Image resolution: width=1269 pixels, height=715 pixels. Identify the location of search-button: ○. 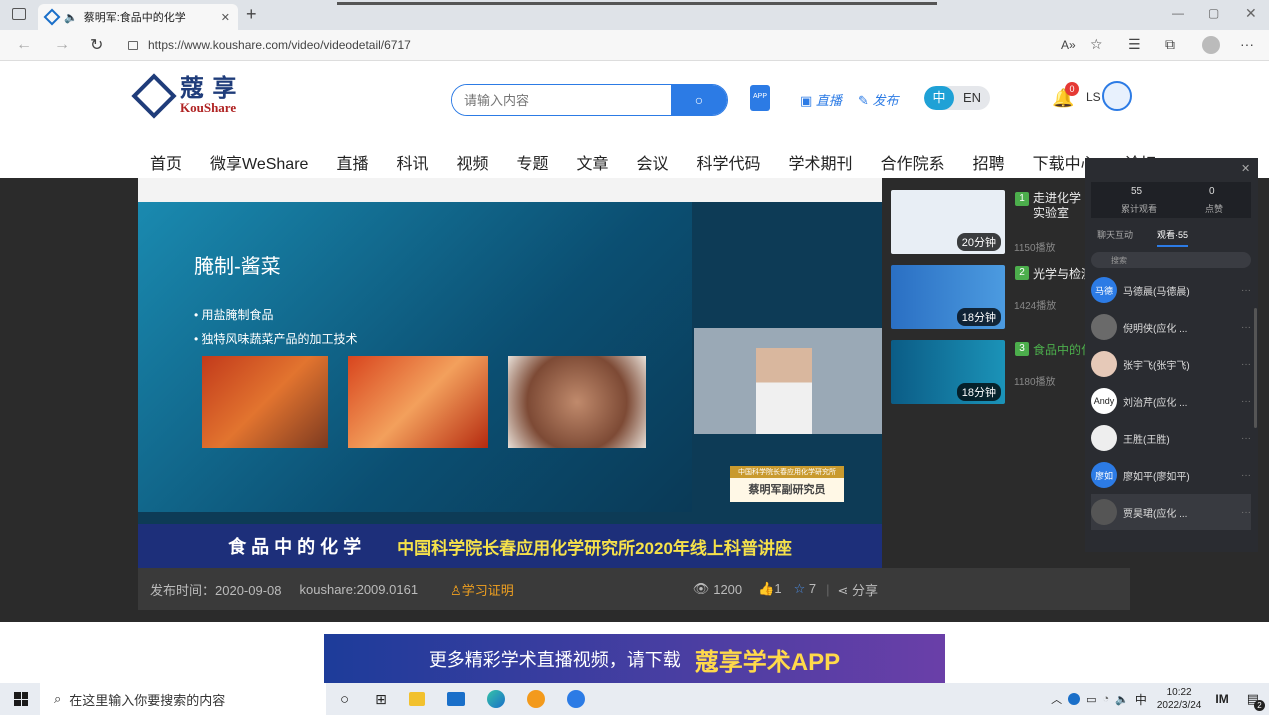
(699, 100).